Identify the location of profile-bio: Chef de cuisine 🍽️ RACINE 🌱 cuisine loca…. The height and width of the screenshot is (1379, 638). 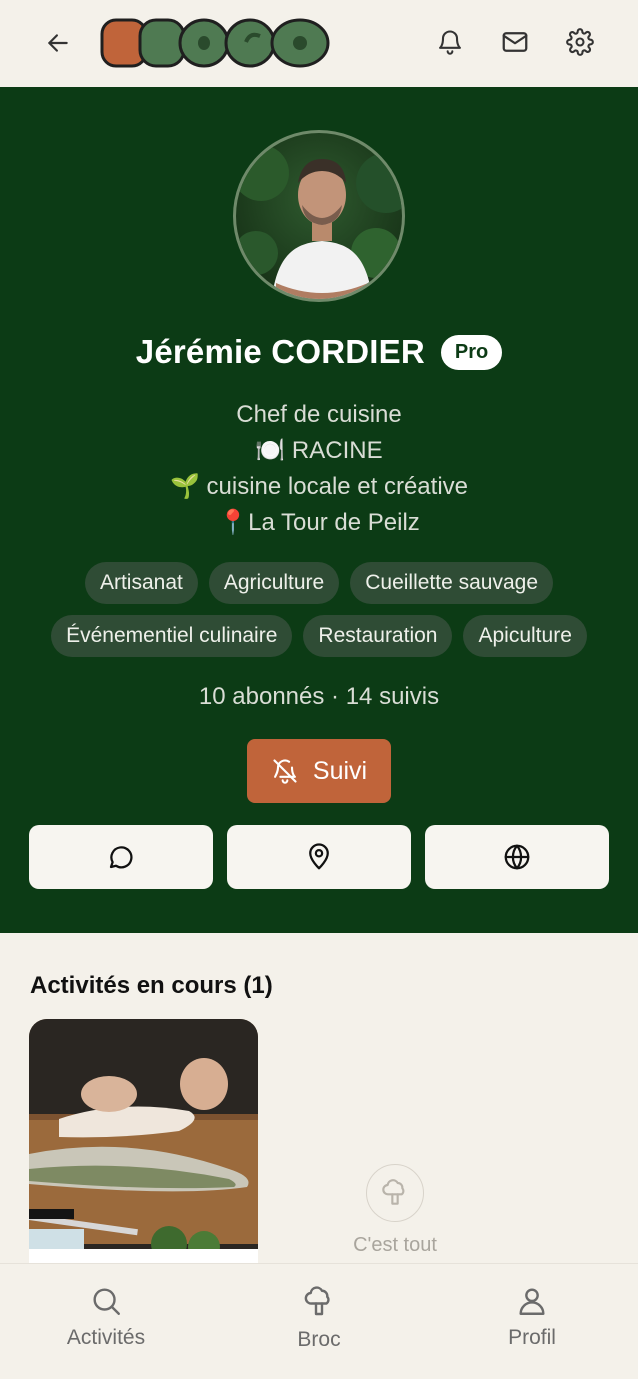
(319, 469).